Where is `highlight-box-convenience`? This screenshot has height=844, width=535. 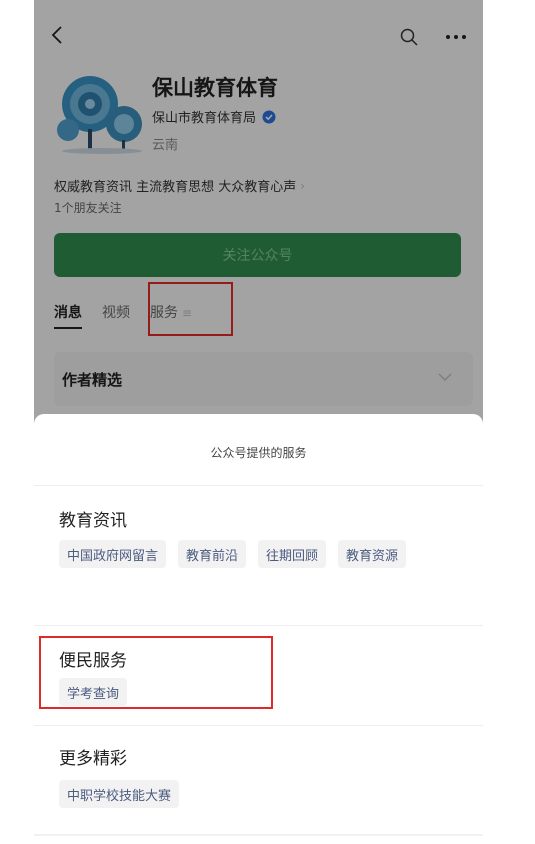 highlight-box-convenience is located at coordinates (156, 672).